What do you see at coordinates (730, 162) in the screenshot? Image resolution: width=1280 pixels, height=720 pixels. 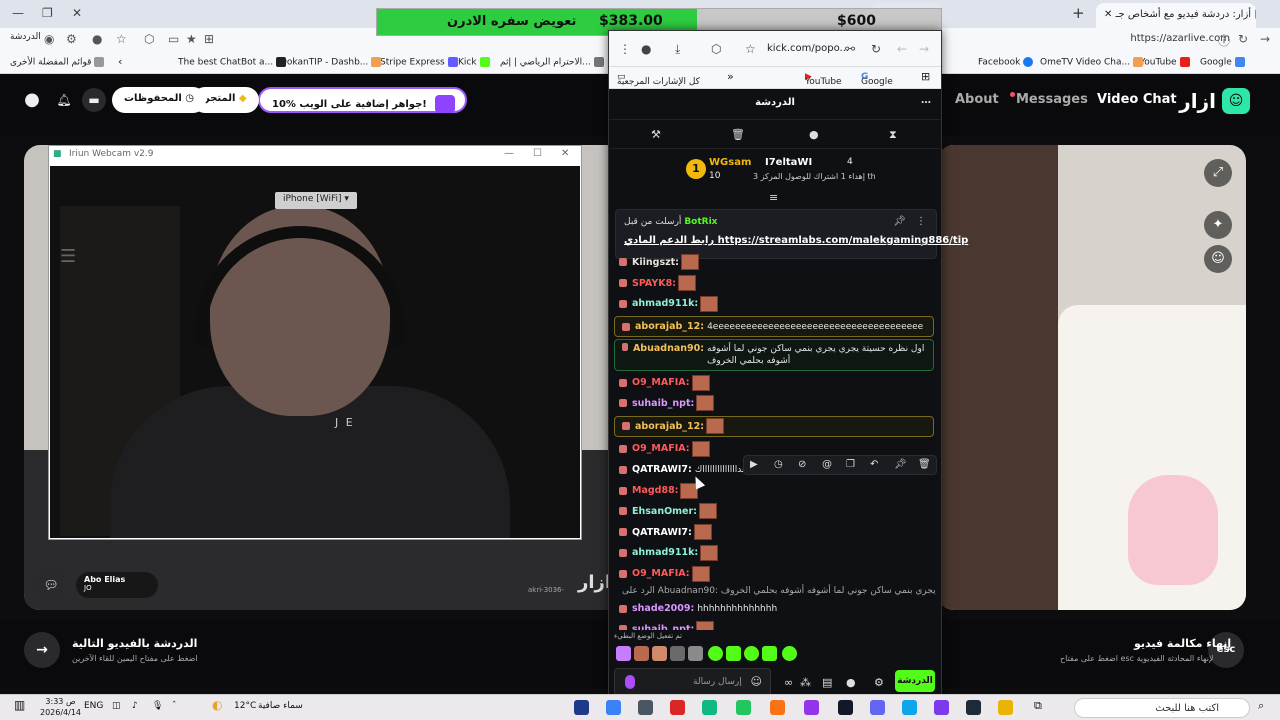 I see `leader-first-name: WGsam` at bounding box center [730, 162].